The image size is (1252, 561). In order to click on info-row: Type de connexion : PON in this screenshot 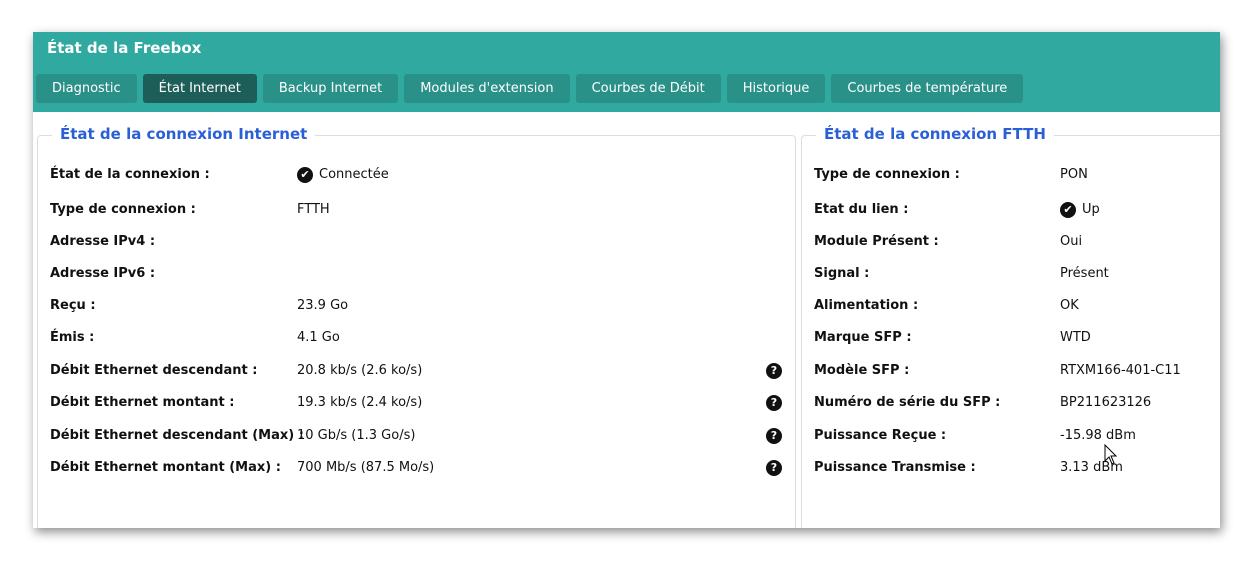, I will do `click(1017, 175)`.